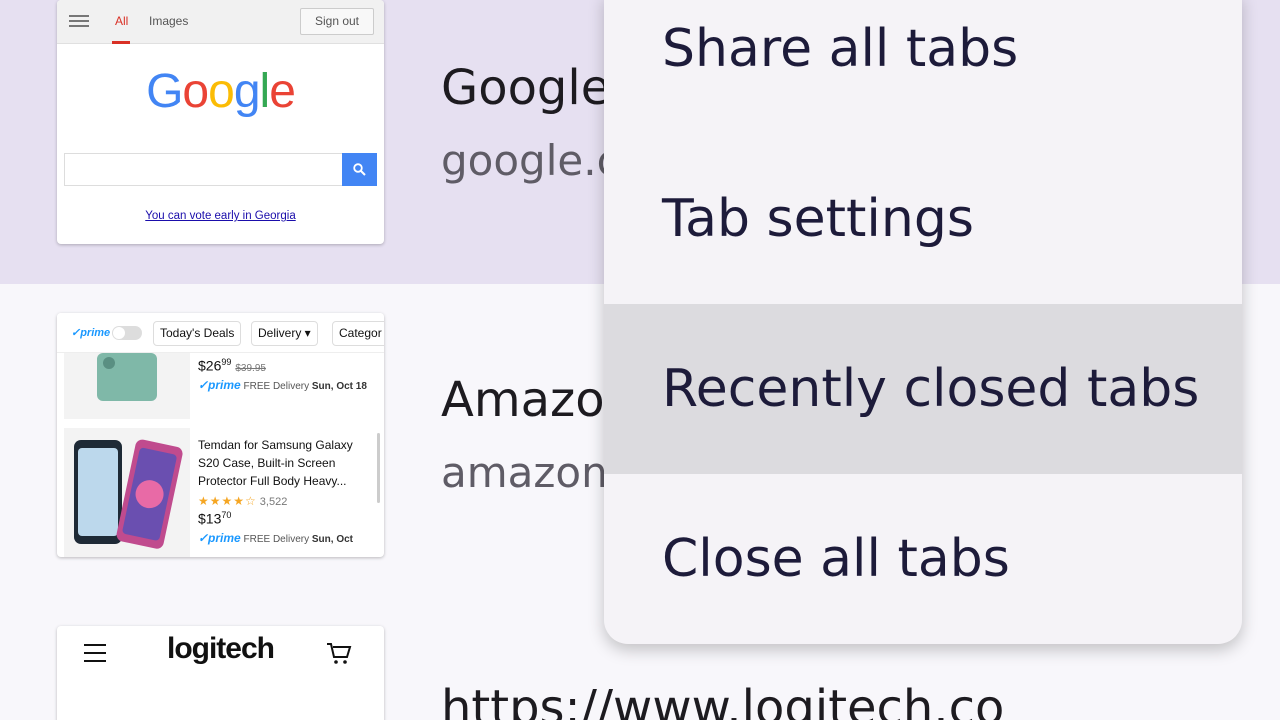 This screenshot has height=720, width=1280. Describe the element at coordinates (227, 501) in the screenshot. I see `rating-stars: ★★★★☆` at that location.